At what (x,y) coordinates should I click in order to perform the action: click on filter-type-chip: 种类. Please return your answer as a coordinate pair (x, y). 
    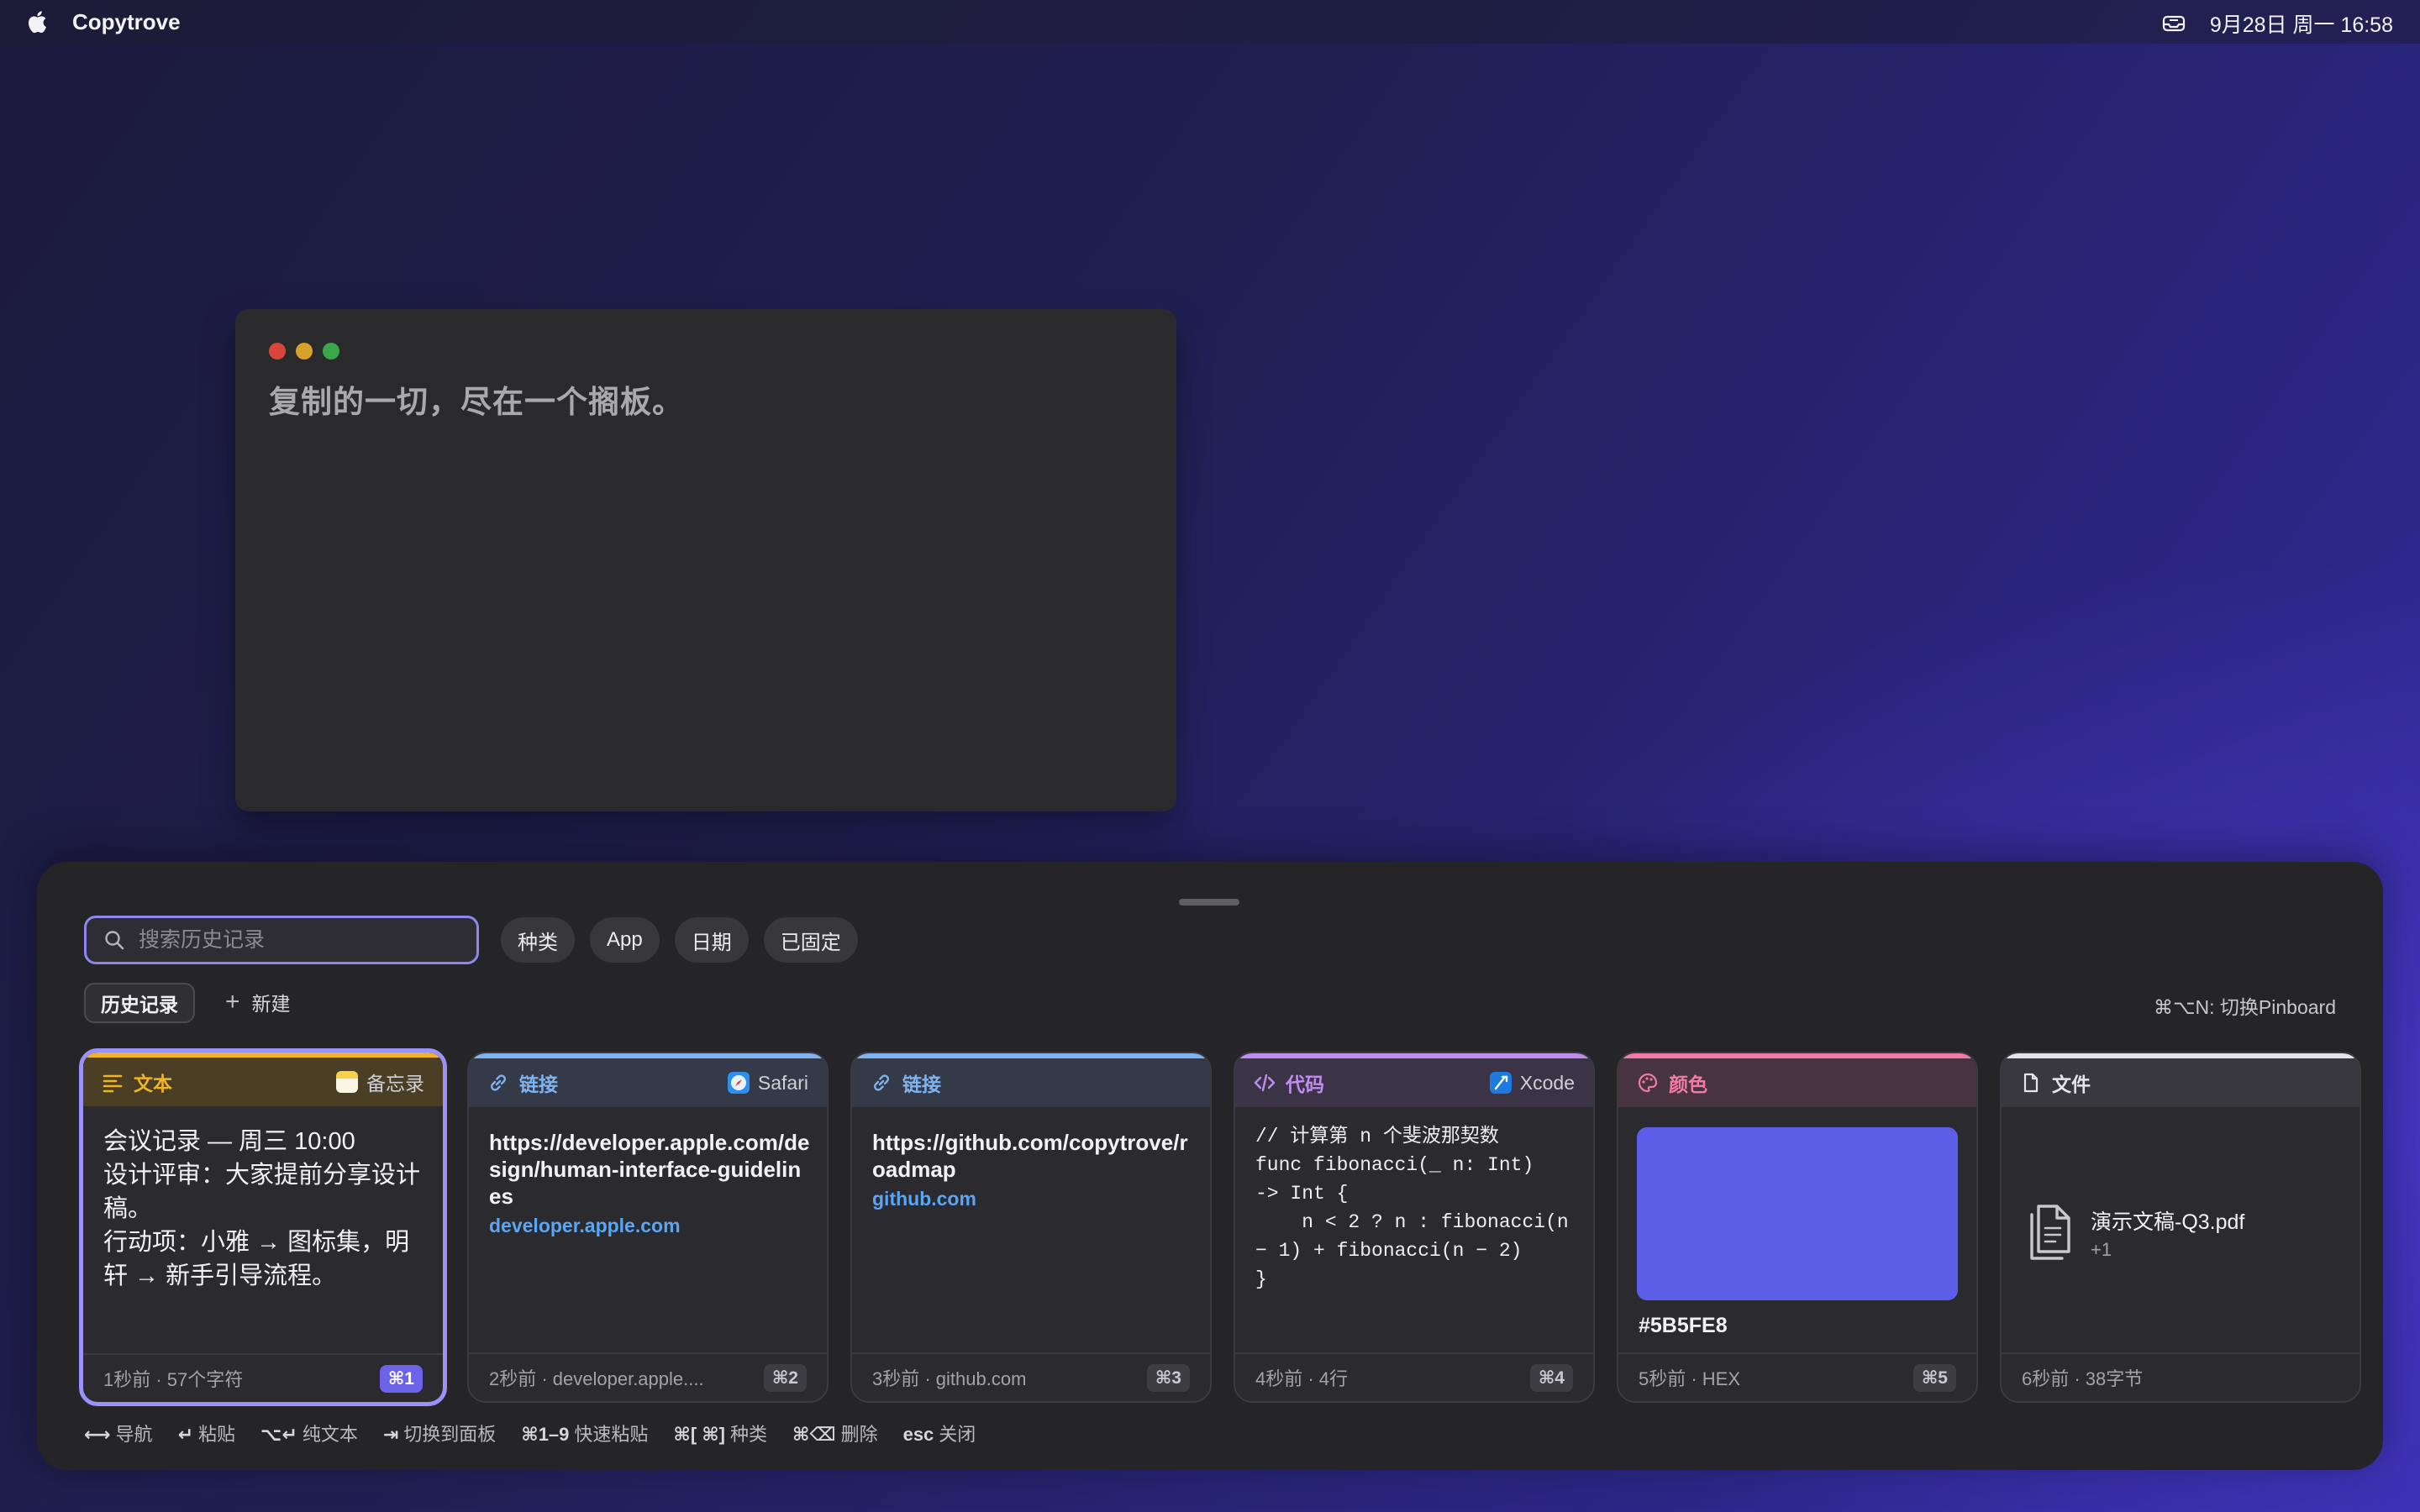
    Looking at the image, I should click on (538, 940).